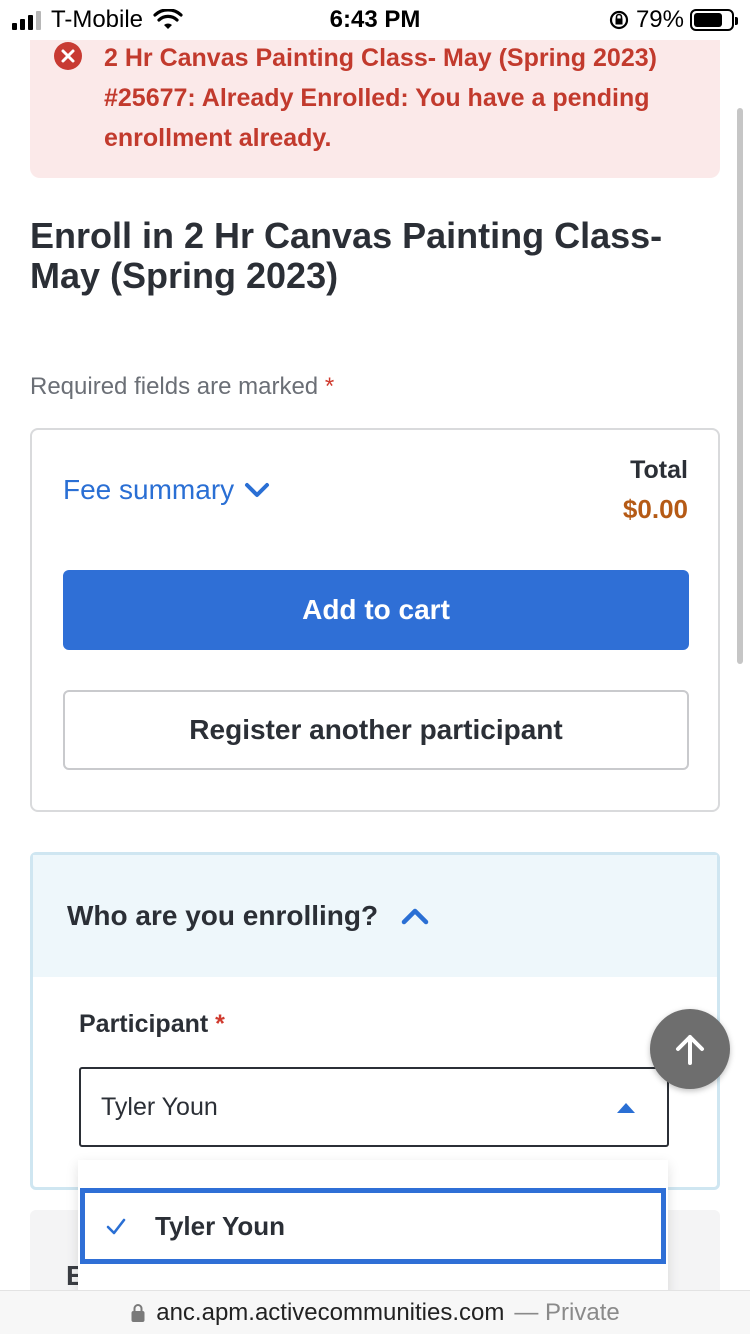 This screenshot has width=750, height=1334. What do you see at coordinates (619, 20) in the screenshot?
I see `rotation-lock-icon` at bounding box center [619, 20].